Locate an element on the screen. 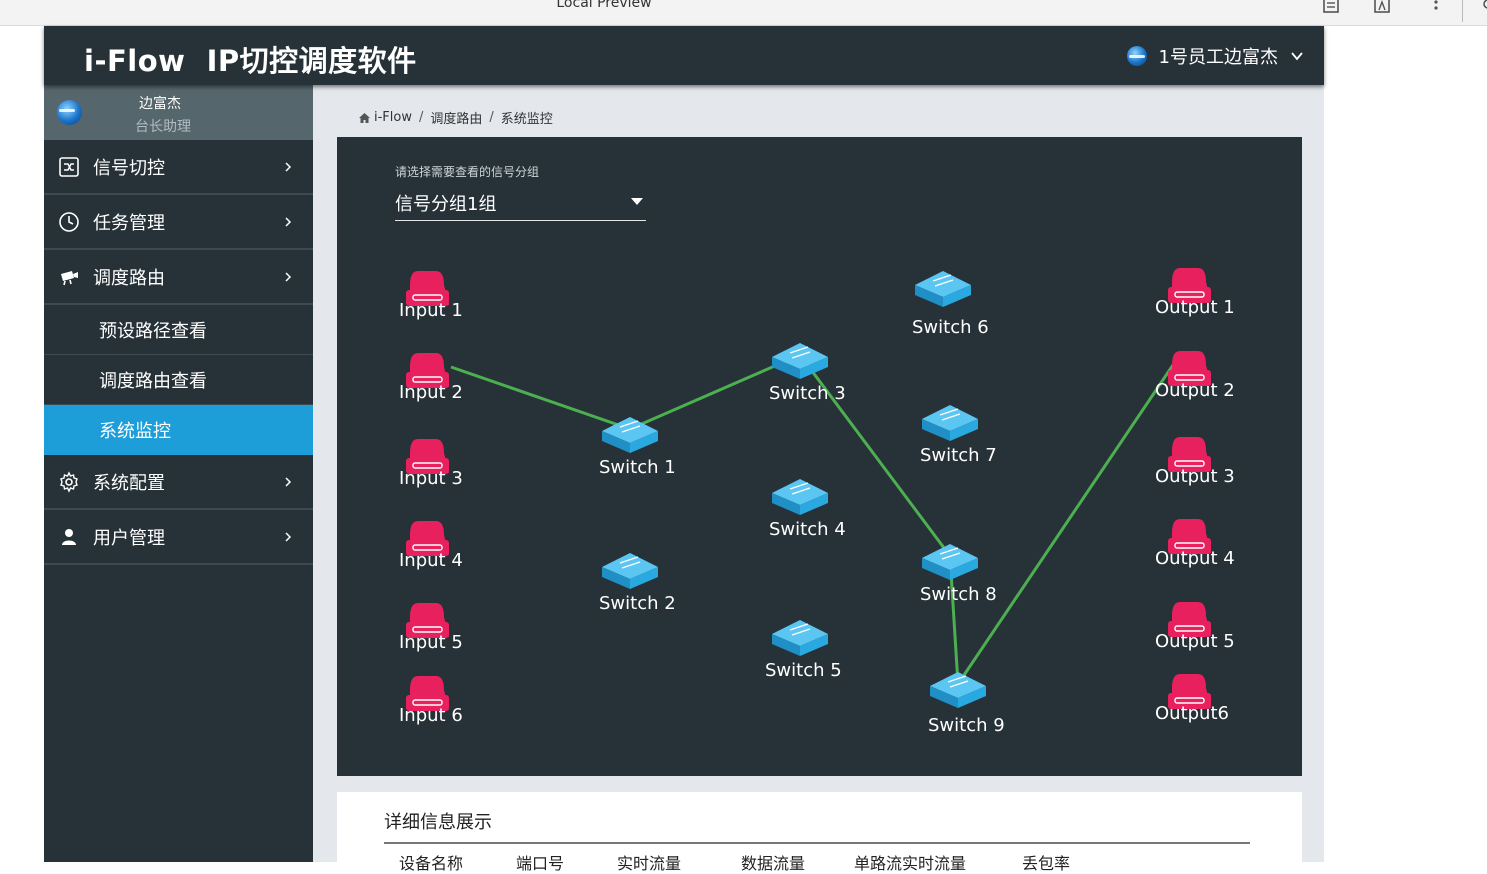 The width and height of the screenshot is (1487, 874). switch-node-switch-7: Switch 7 is located at coordinates (958, 435).